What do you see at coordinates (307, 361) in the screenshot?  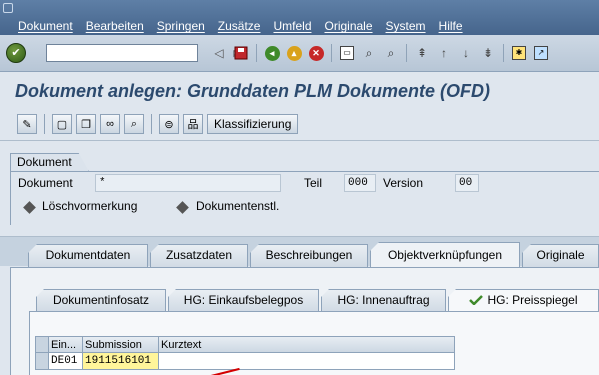 I see `cell-kurztext` at bounding box center [307, 361].